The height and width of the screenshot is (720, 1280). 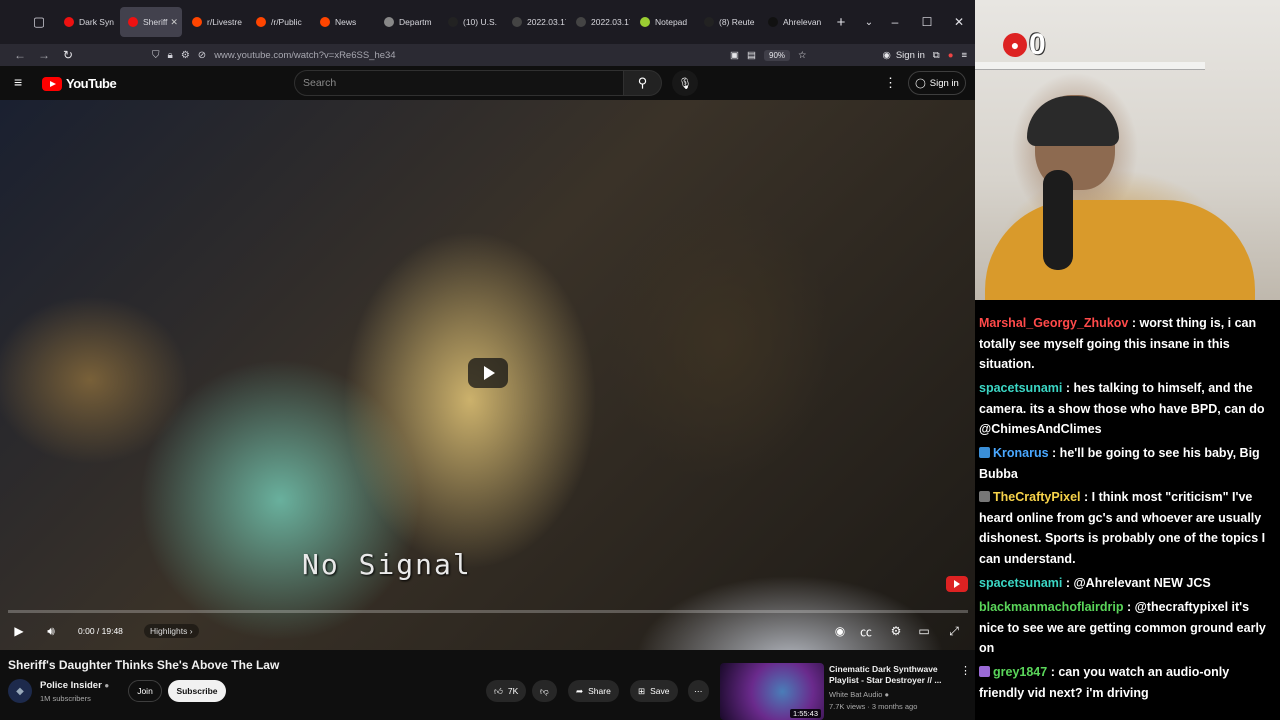 What do you see at coordinates (20, 691) in the screenshot?
I see `channel-avatar: ◆` at bounding box center [20, 691].